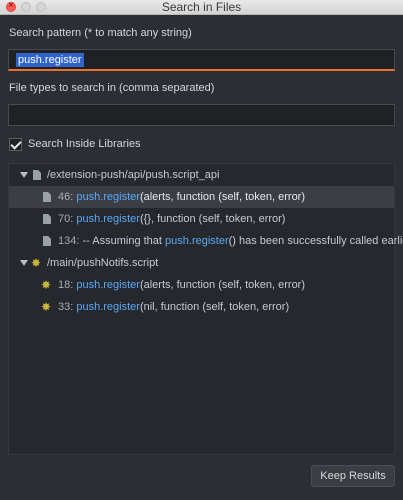 The height and width of the screenshot is (500, 403). I want to click on result-group-path: /extension-push/api/push.script_api, so click(133, 175).